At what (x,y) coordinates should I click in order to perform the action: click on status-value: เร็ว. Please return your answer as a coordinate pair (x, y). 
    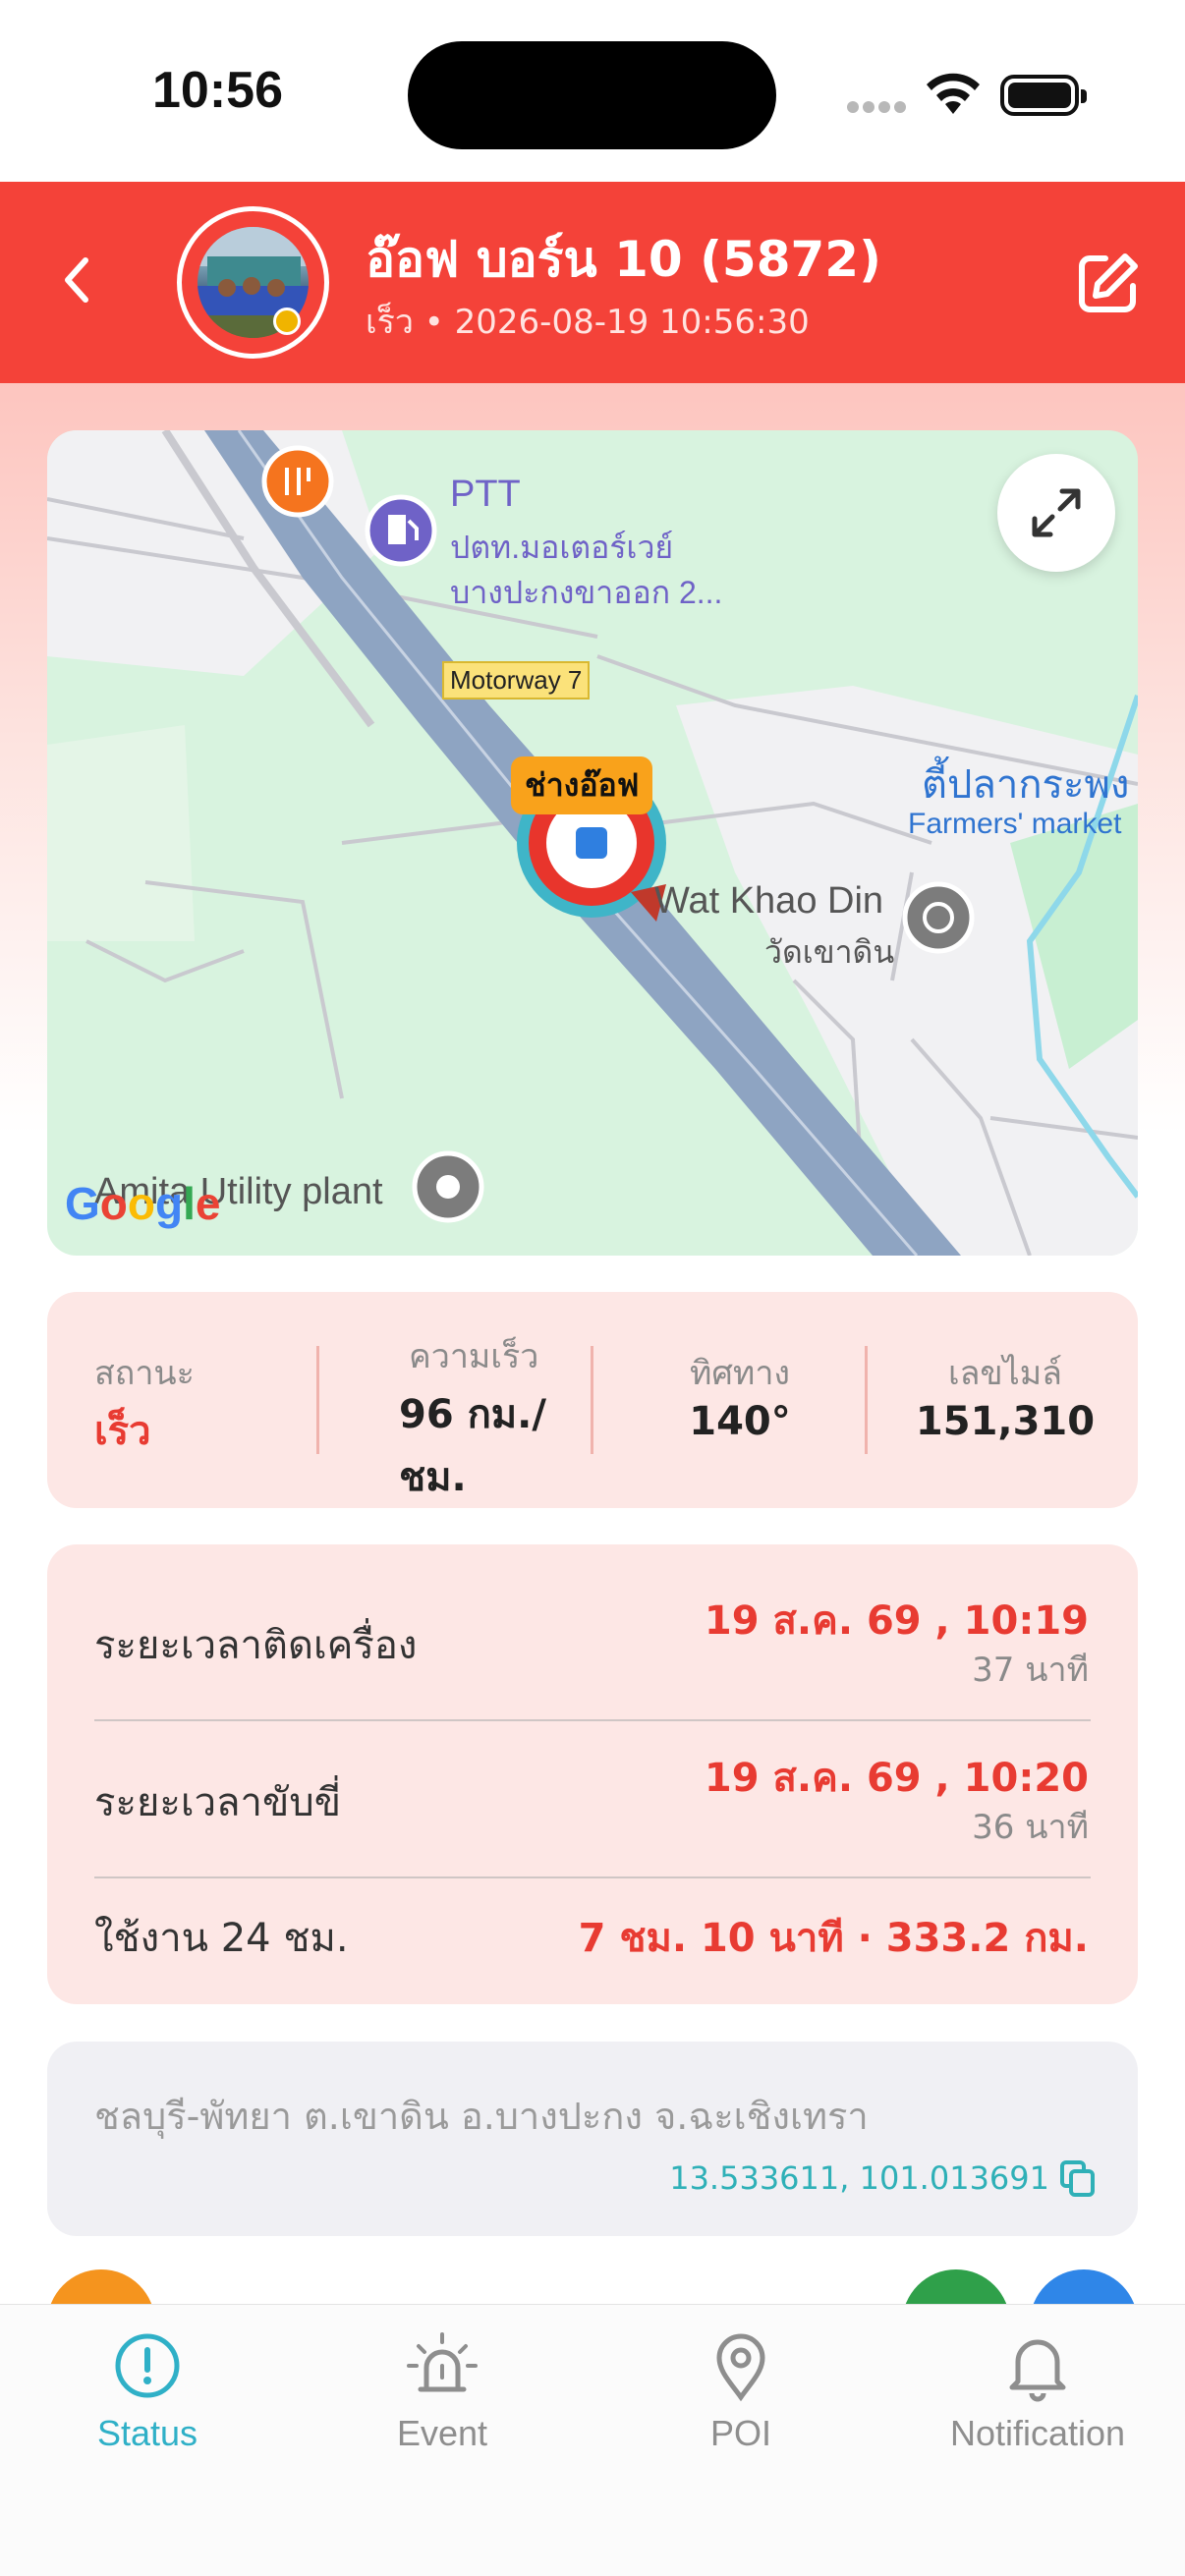
    Looking at the image, I should click on (123, 1431).